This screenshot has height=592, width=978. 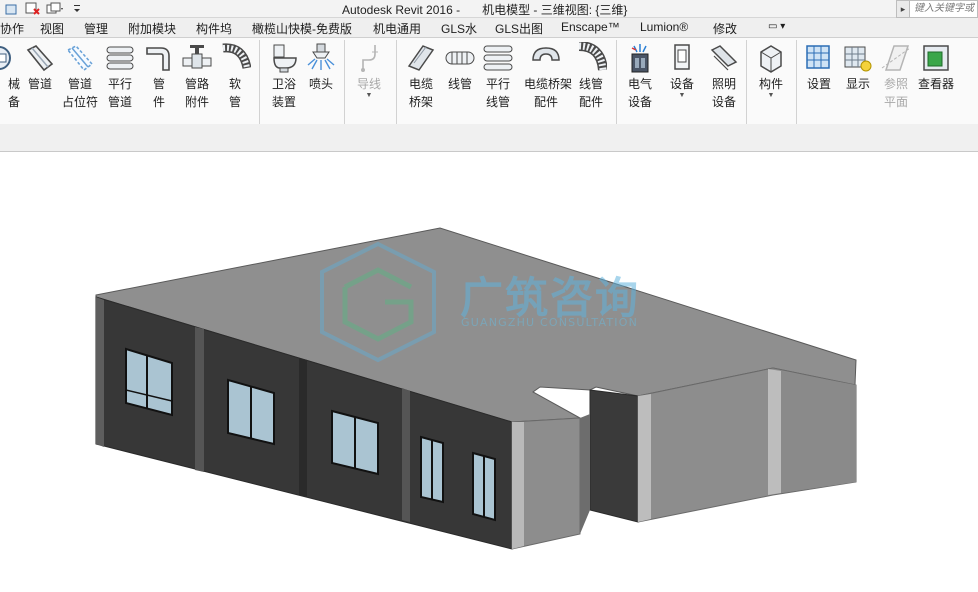 What do you see at coordinates (397, 28) in the screenshot?
I see `tab-mep-general: 机电通用` at bounding box center [397, 28].